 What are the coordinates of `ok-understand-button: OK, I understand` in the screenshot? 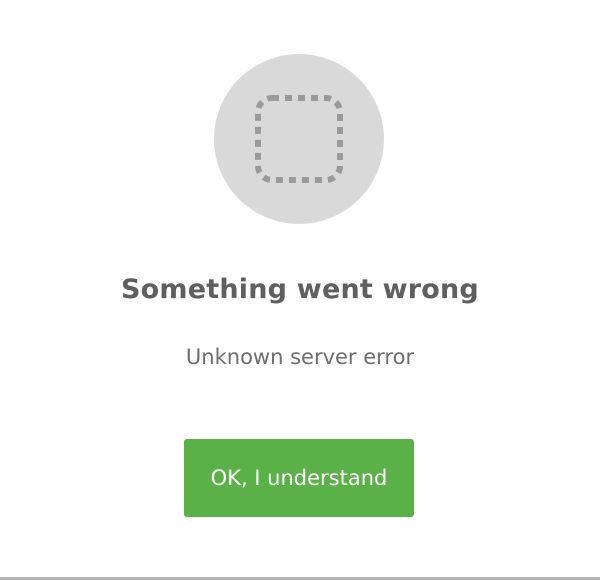 It's located at (299, 478).